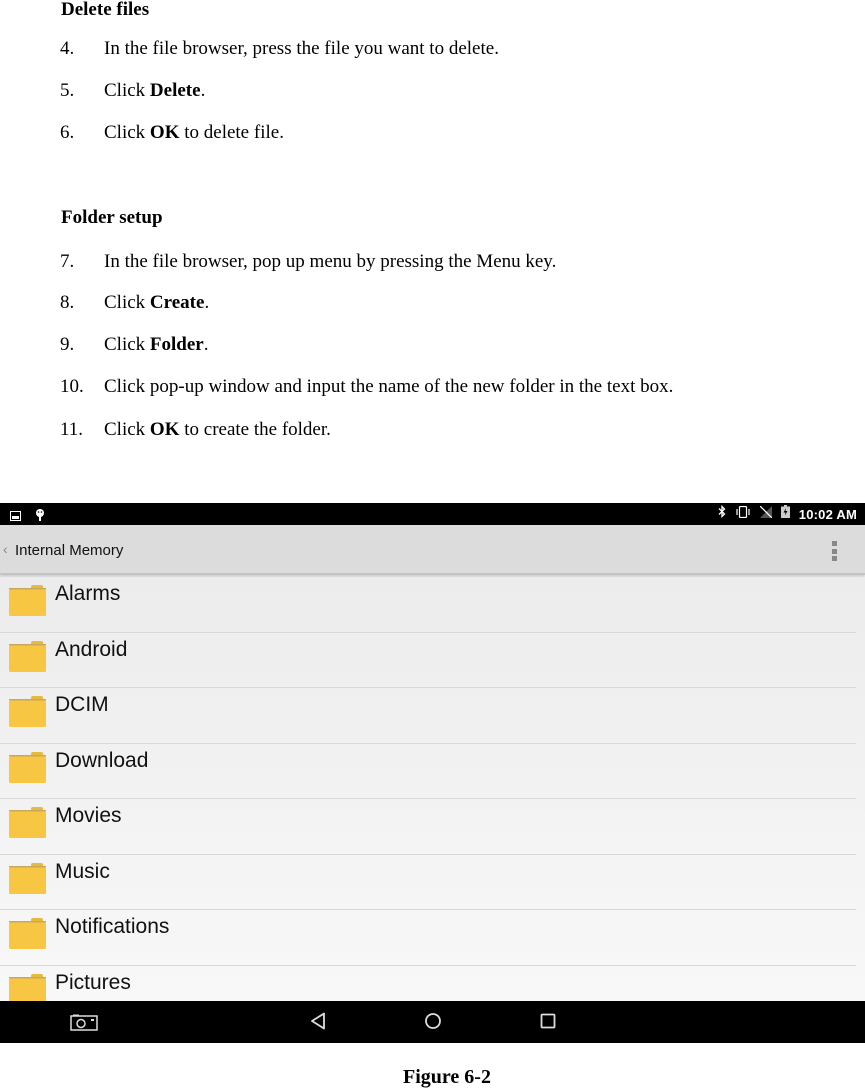  I want to click on home-icon, so click(433, 1023).